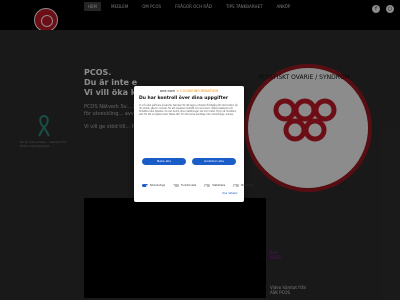  Describe the element at coordinates (184, 98) in the screenshot. I see `modal-title: Du har kontroll över dina uppgifter` at that location.